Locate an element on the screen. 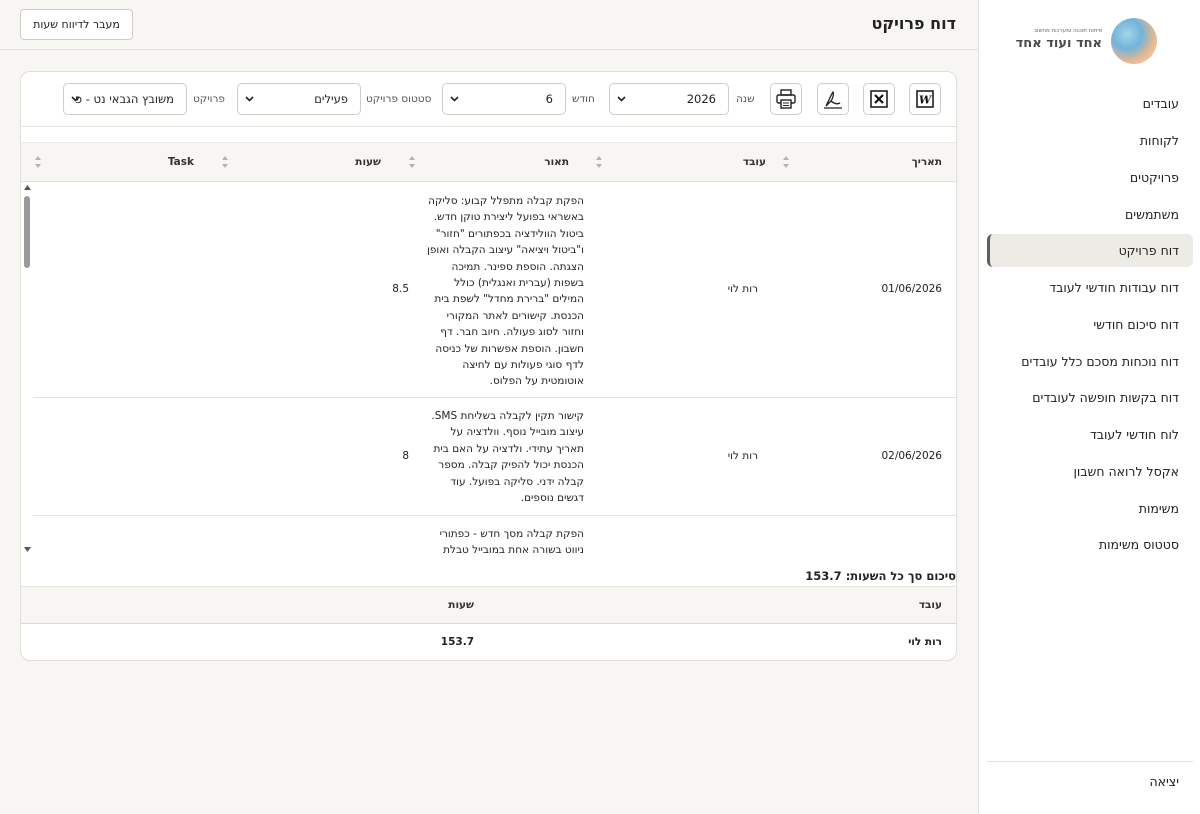  sidebar-divider is located at coordinates (1090, 761).